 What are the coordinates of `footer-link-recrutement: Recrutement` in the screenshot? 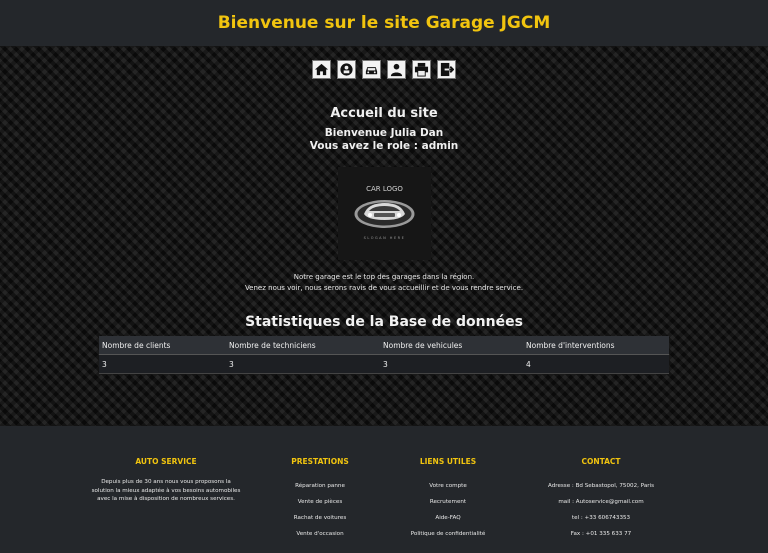 It's located at (448, 502).